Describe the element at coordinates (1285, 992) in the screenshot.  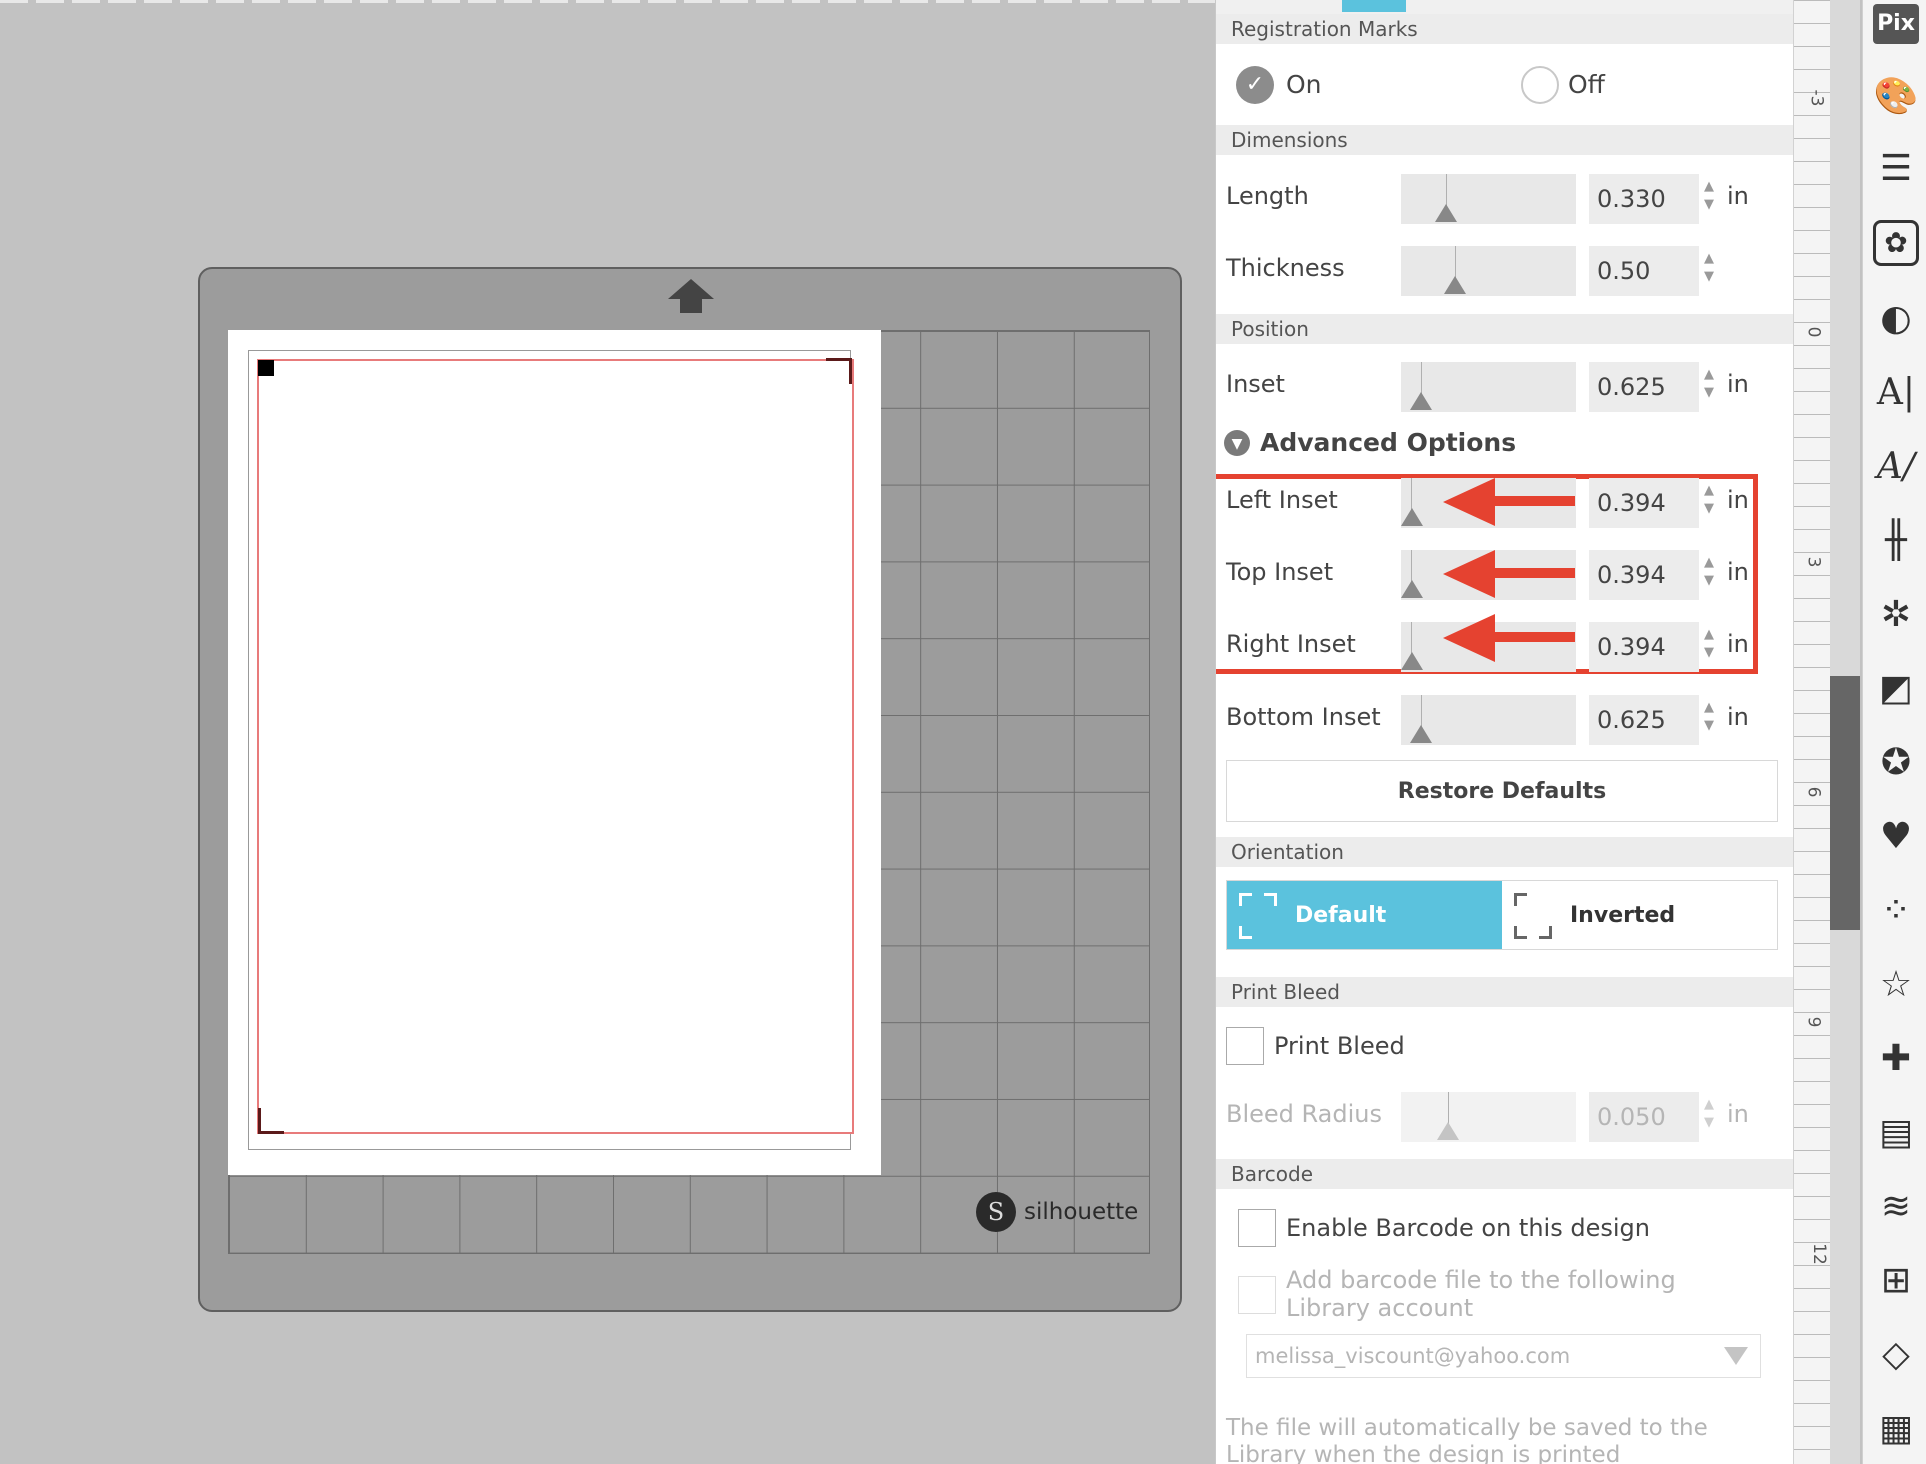
I see `section-title: Print Bleed` at that location.